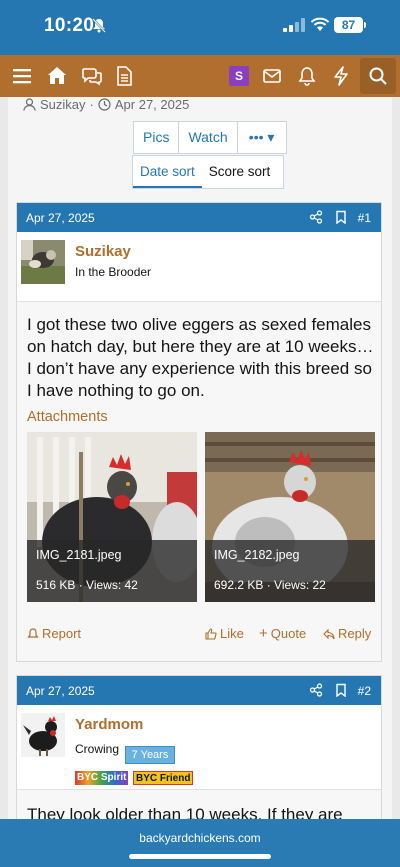  Describe the element at coordinates (152, 104) in the screenshot. I see `thread-date: Apr 27, 2025` at that location.